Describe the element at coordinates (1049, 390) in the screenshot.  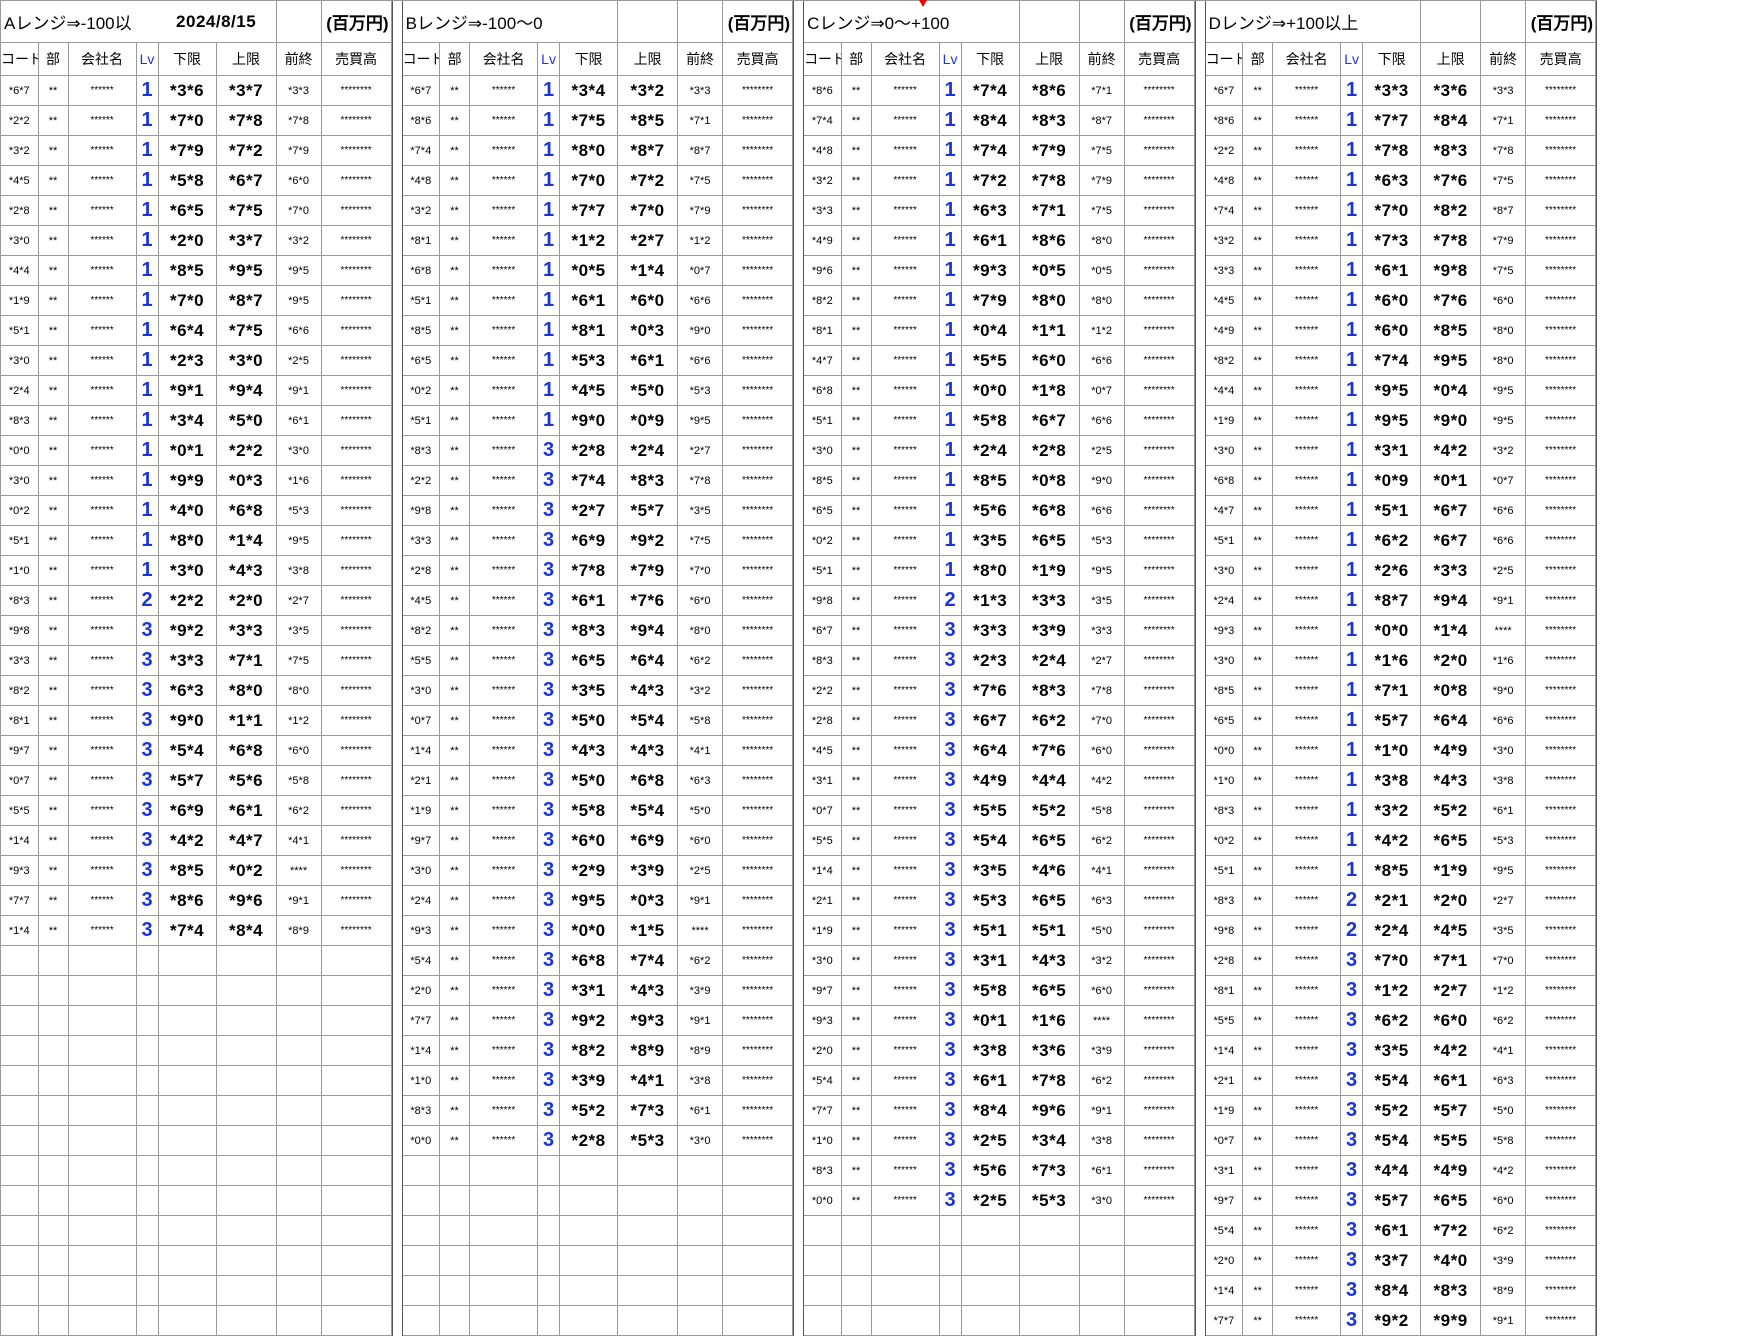
I see `cell-hi: *1*8` at that location.